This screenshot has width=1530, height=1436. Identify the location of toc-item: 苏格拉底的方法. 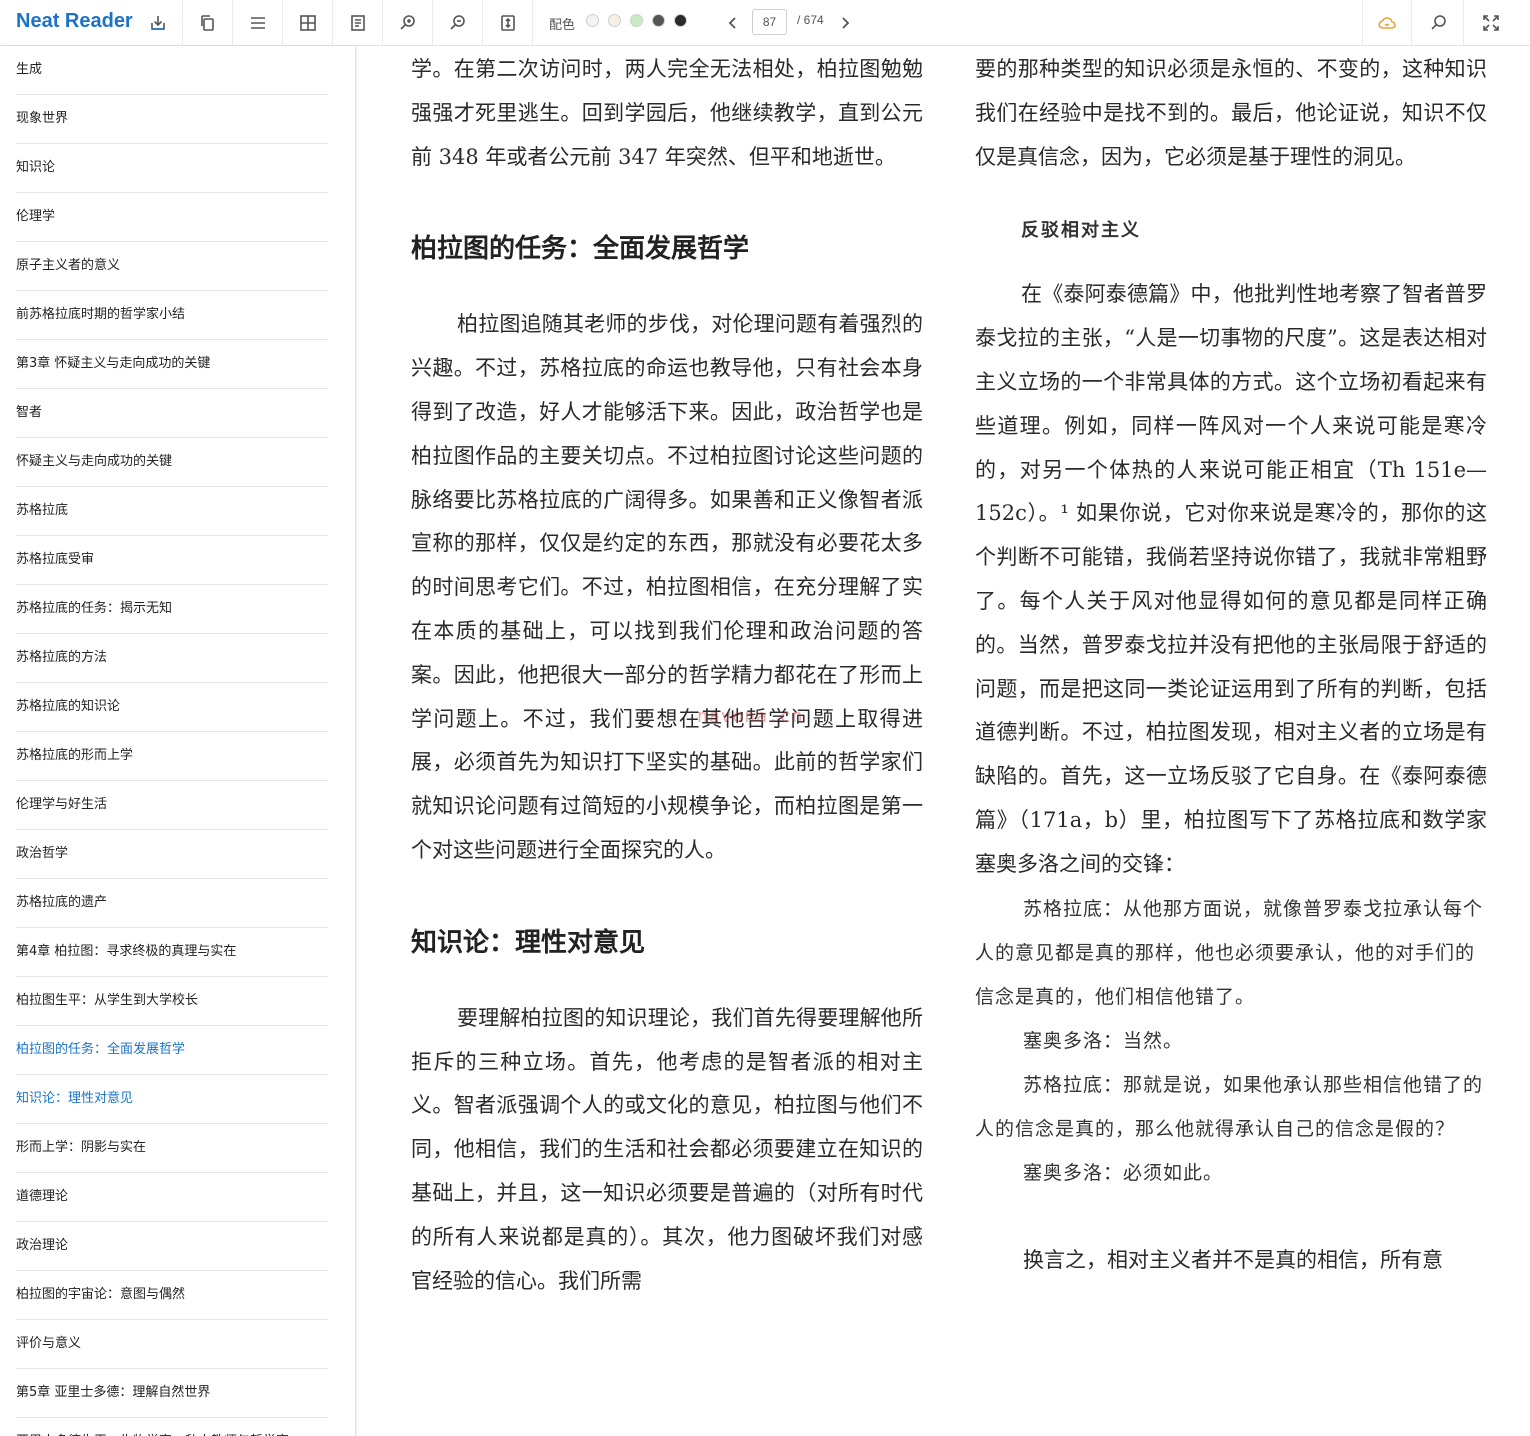
(172, 658).